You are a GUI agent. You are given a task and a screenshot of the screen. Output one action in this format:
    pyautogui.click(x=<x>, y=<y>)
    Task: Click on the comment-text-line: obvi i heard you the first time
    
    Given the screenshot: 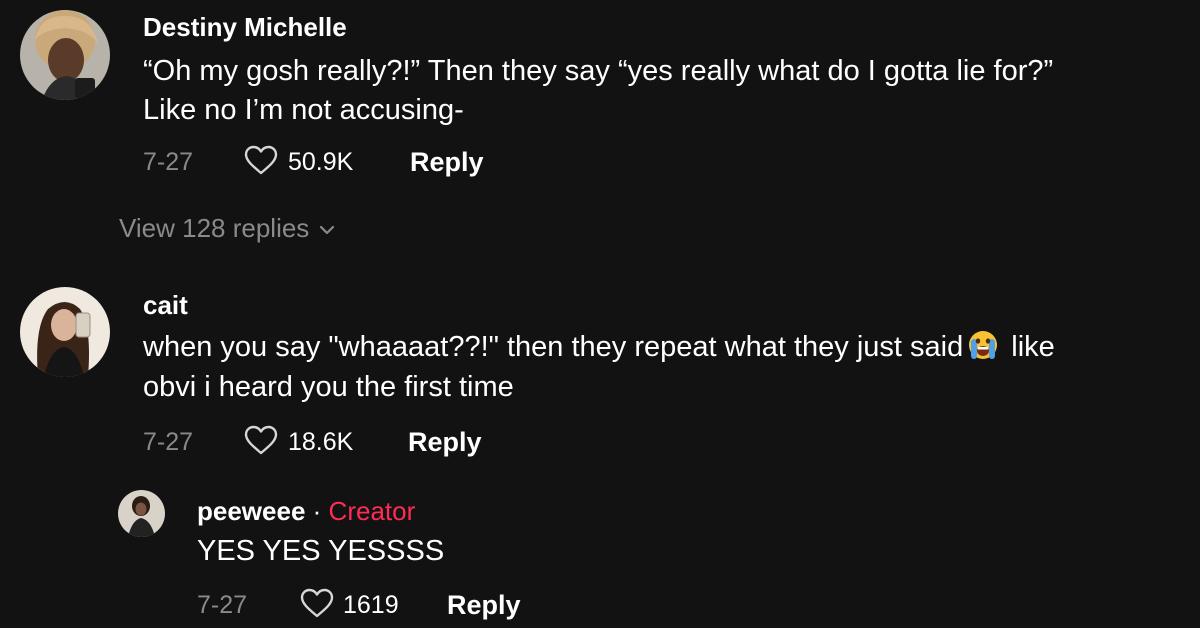 What is the action you would take?
    pyautogui.click(x=328, y=387)
    